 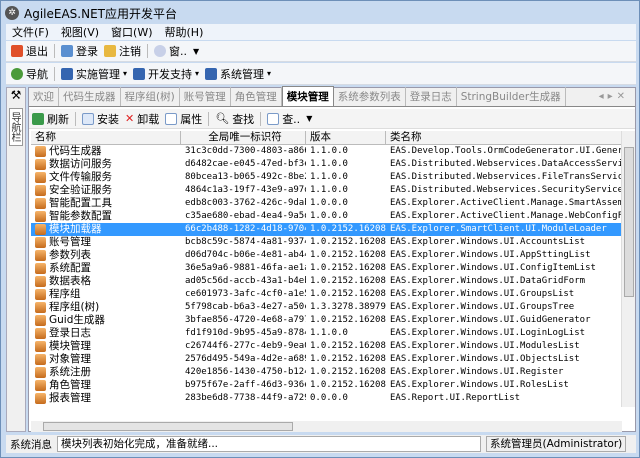 What do you see at coordinates (17, 51) in the screenshot?
I see `power-icon` at bounding box center [17, 51].